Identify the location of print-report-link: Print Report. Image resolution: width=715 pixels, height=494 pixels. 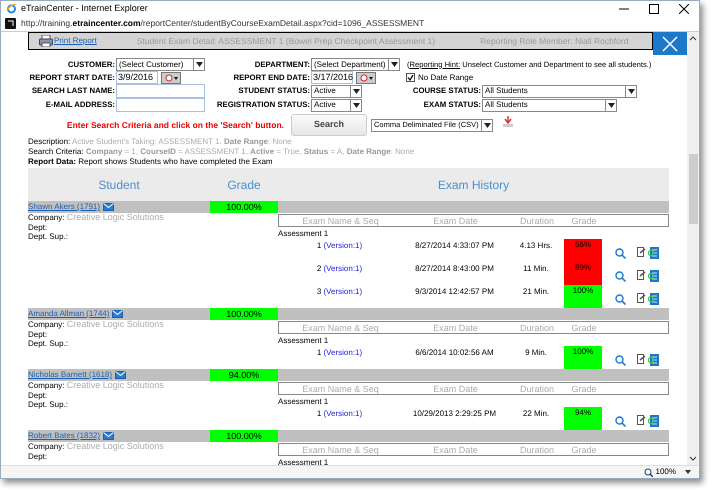
(68, 41).